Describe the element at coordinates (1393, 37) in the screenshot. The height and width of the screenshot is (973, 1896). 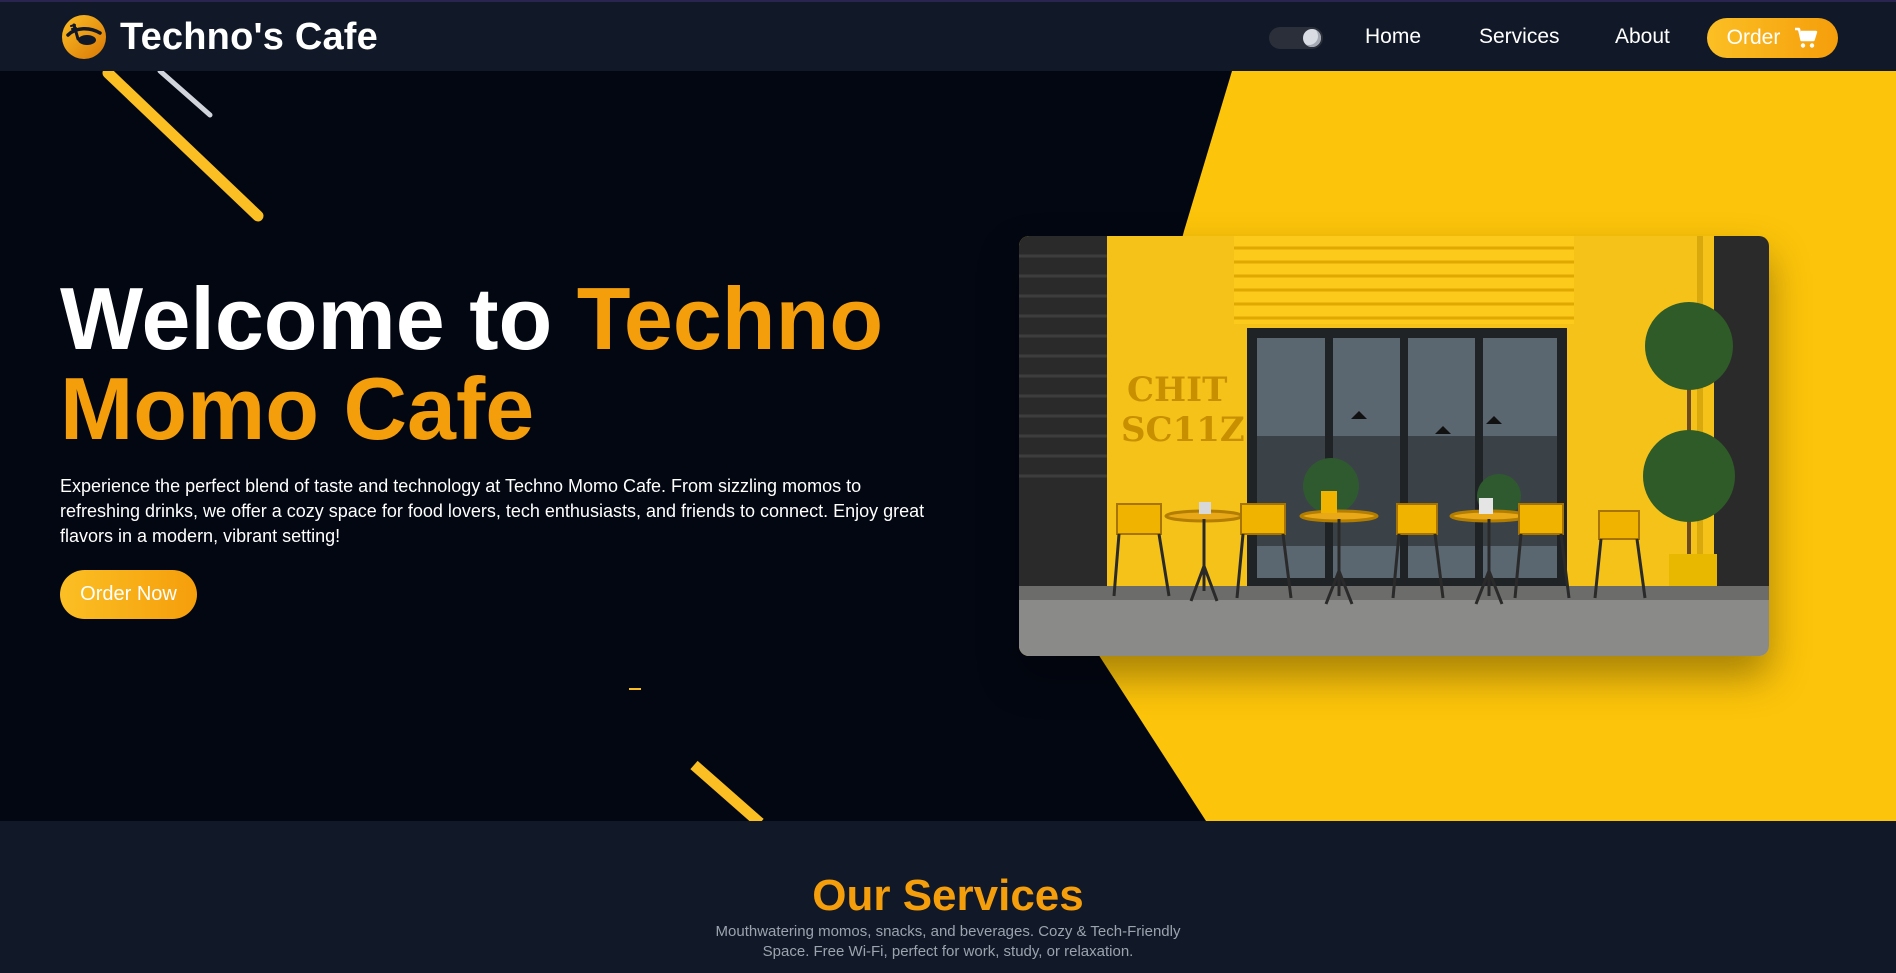
I see `nav-link-home: Home` at that location.